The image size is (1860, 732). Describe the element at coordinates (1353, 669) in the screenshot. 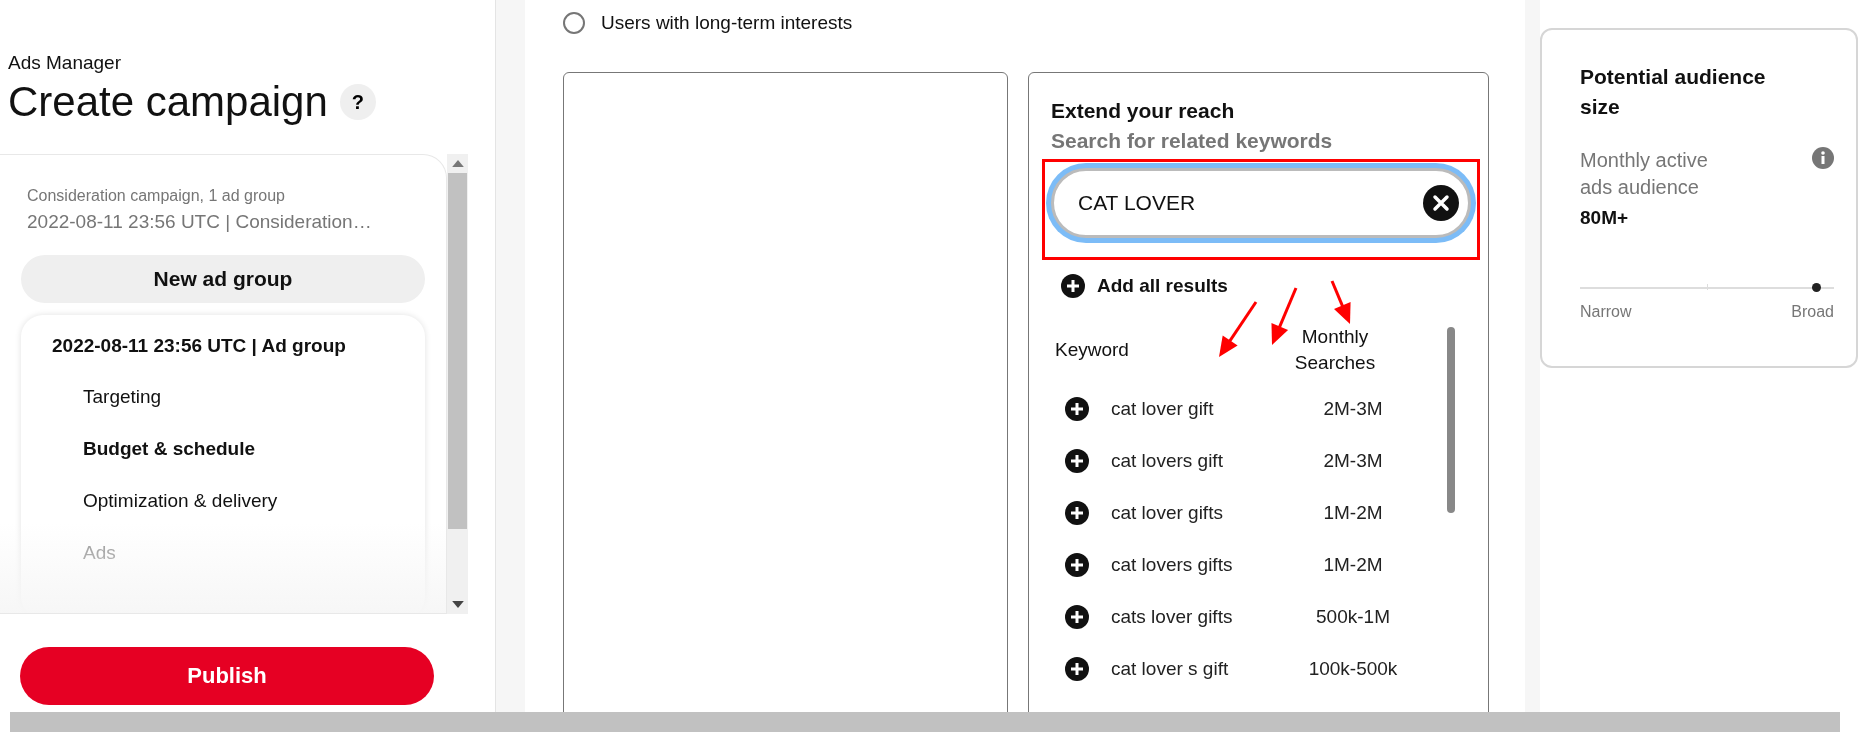

I see `searches-cell-text: 100k-500k` at that location.